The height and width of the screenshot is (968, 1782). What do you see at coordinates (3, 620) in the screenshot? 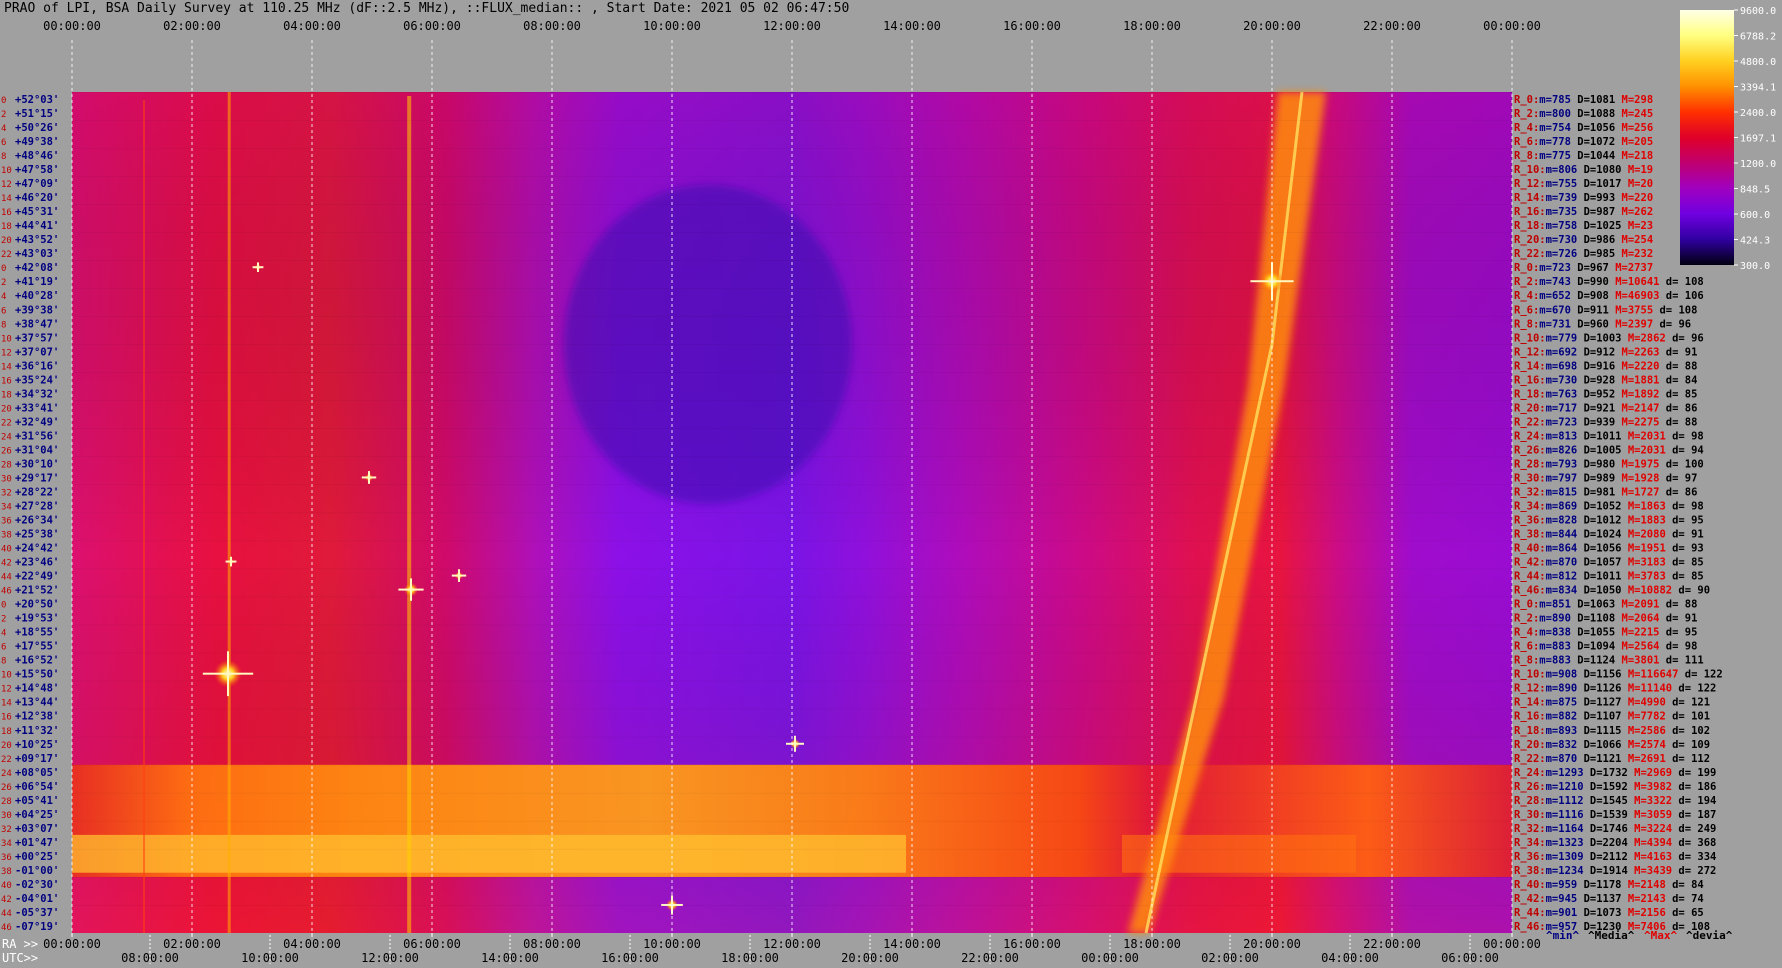
I see `row-number-label: 2` at bounding box center [3, 620].